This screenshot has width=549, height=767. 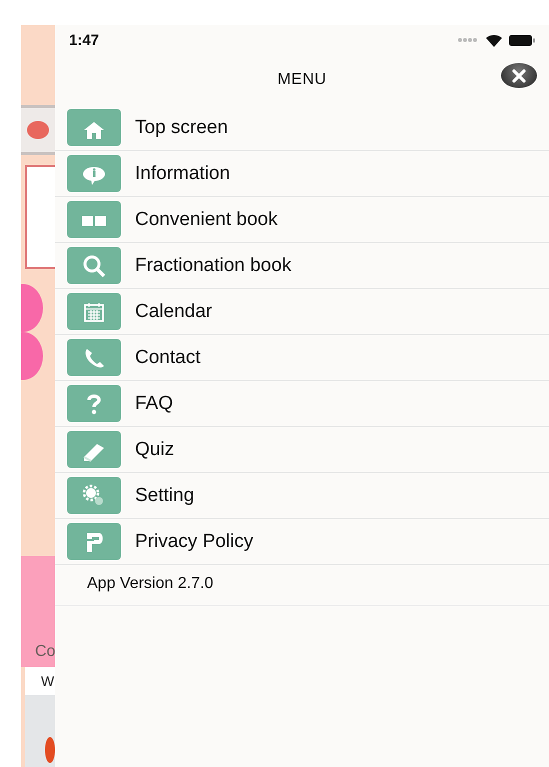 I want to click on copyright-text: Co, so click(x=44, y=652).